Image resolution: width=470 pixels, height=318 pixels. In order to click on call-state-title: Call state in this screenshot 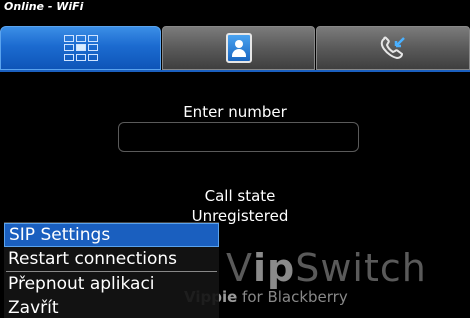, I will do `click(240, 196)`.